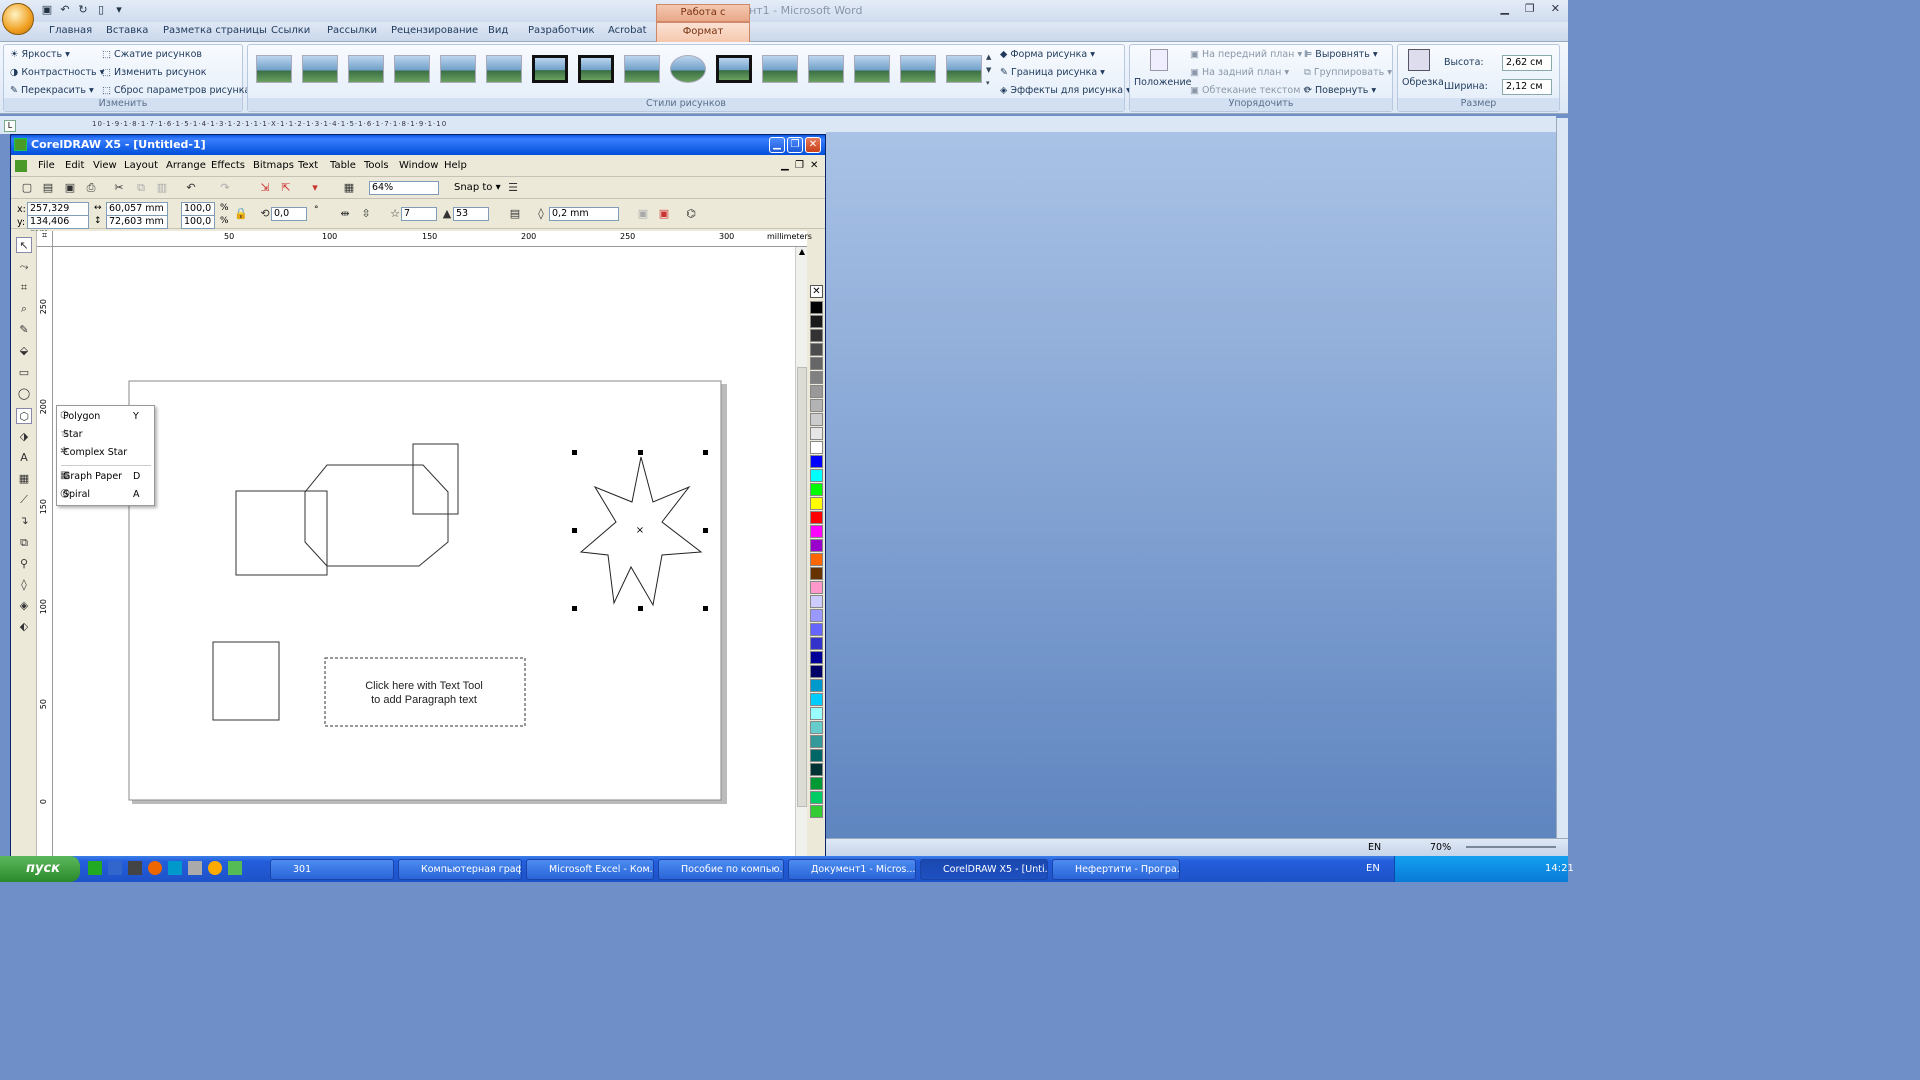 Image resolution: width=1920 pixels, height=1080 pixels. I want to click on menu-file: File, so click(46, 165).